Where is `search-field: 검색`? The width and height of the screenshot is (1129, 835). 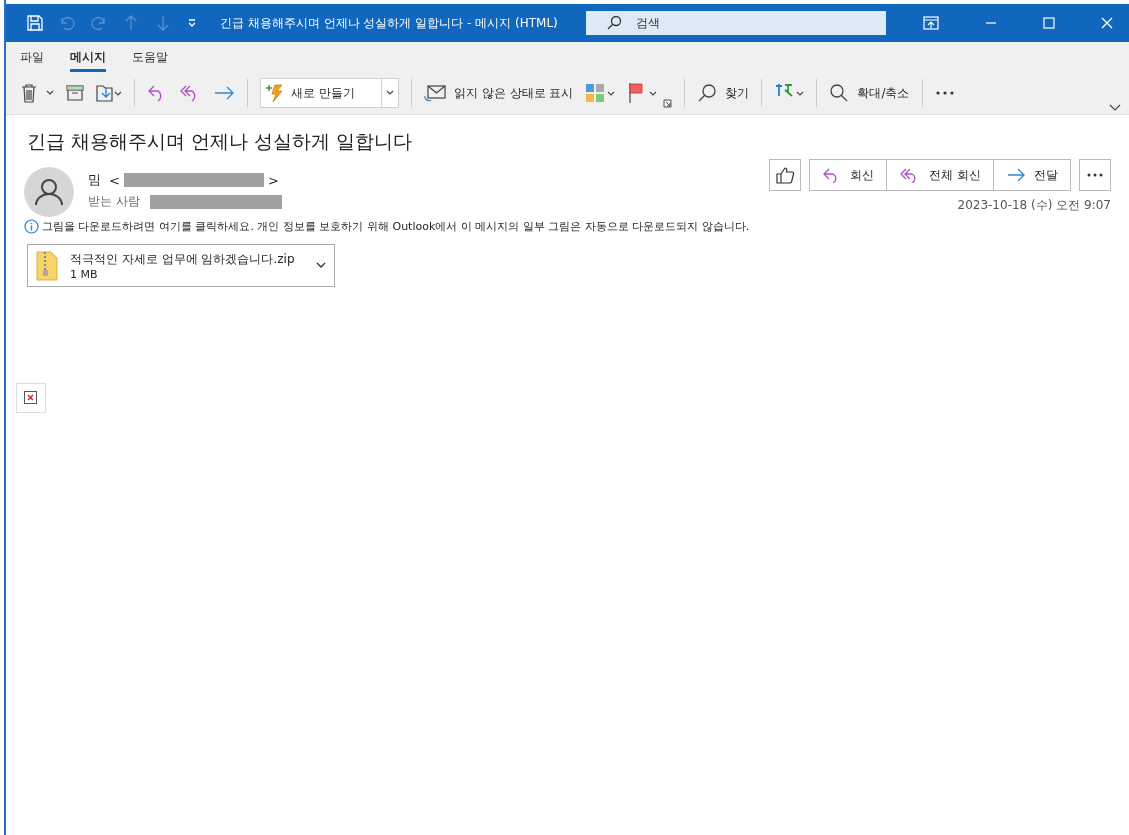 search-field: 검색 is located at coordinates (735, 23).